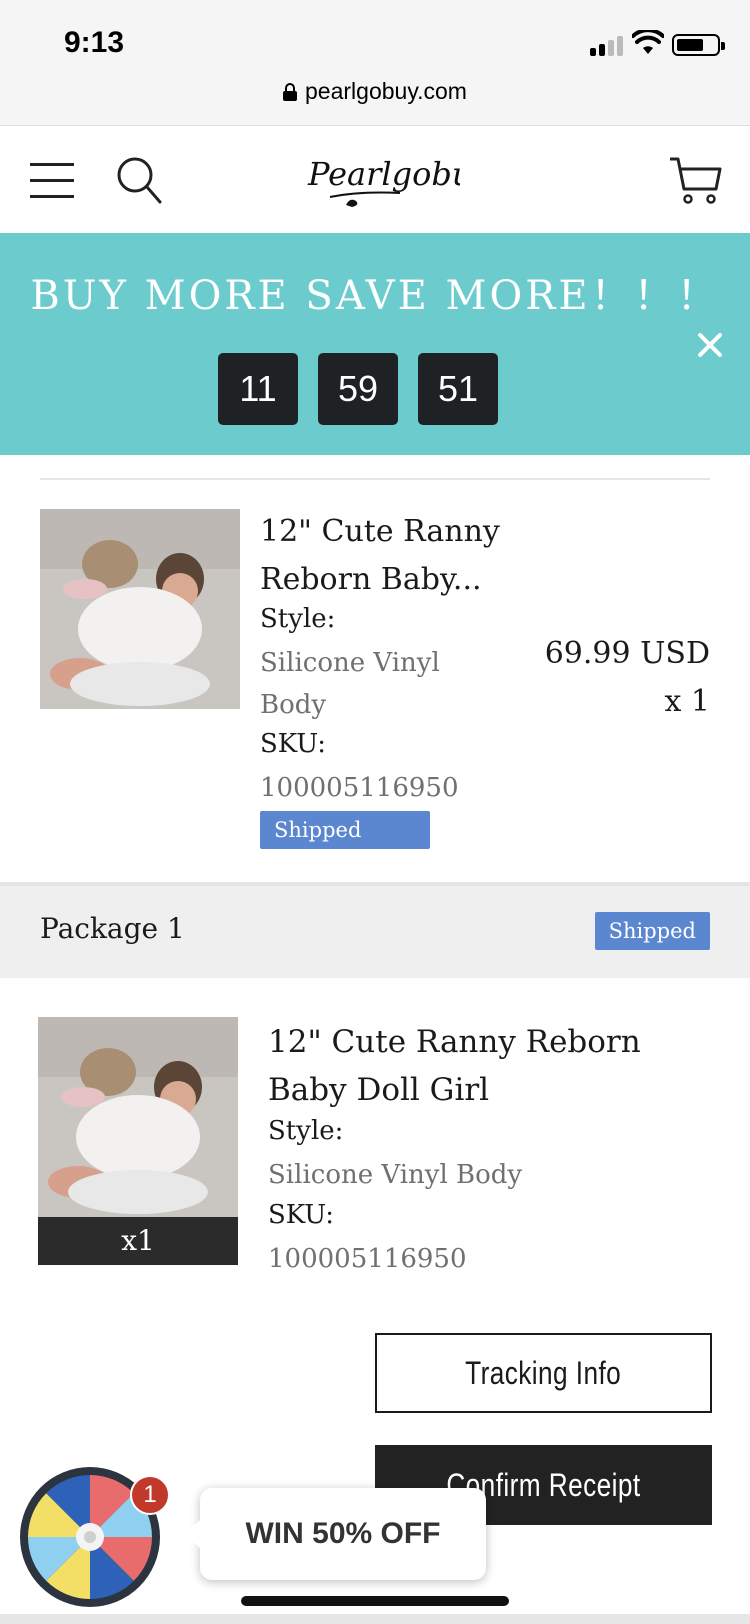 This screenshot has width=750, height=1624. Describe the element at coordinates (375, 1619) in the screenshot. I see `bottom-strip` at that location.